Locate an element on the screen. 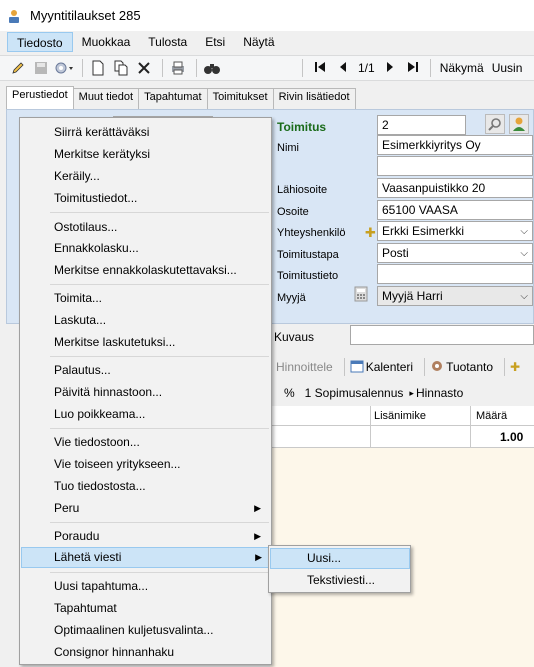 This screenshot has height=667, width=534. tuotanto-button: Tuotanto is located at coordinates (469, 367).